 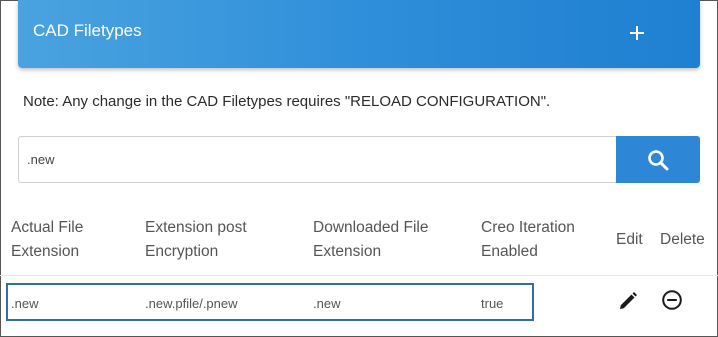 I want to click on minus-circle-icon, so click(x=672, y=300).